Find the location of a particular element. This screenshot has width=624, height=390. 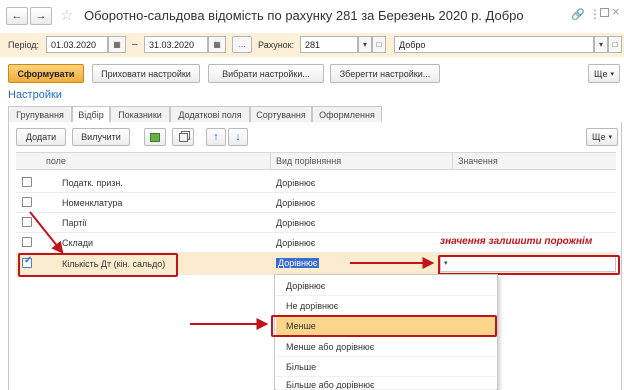

generate-button: Сформувати is located at coordinates (46, 73).